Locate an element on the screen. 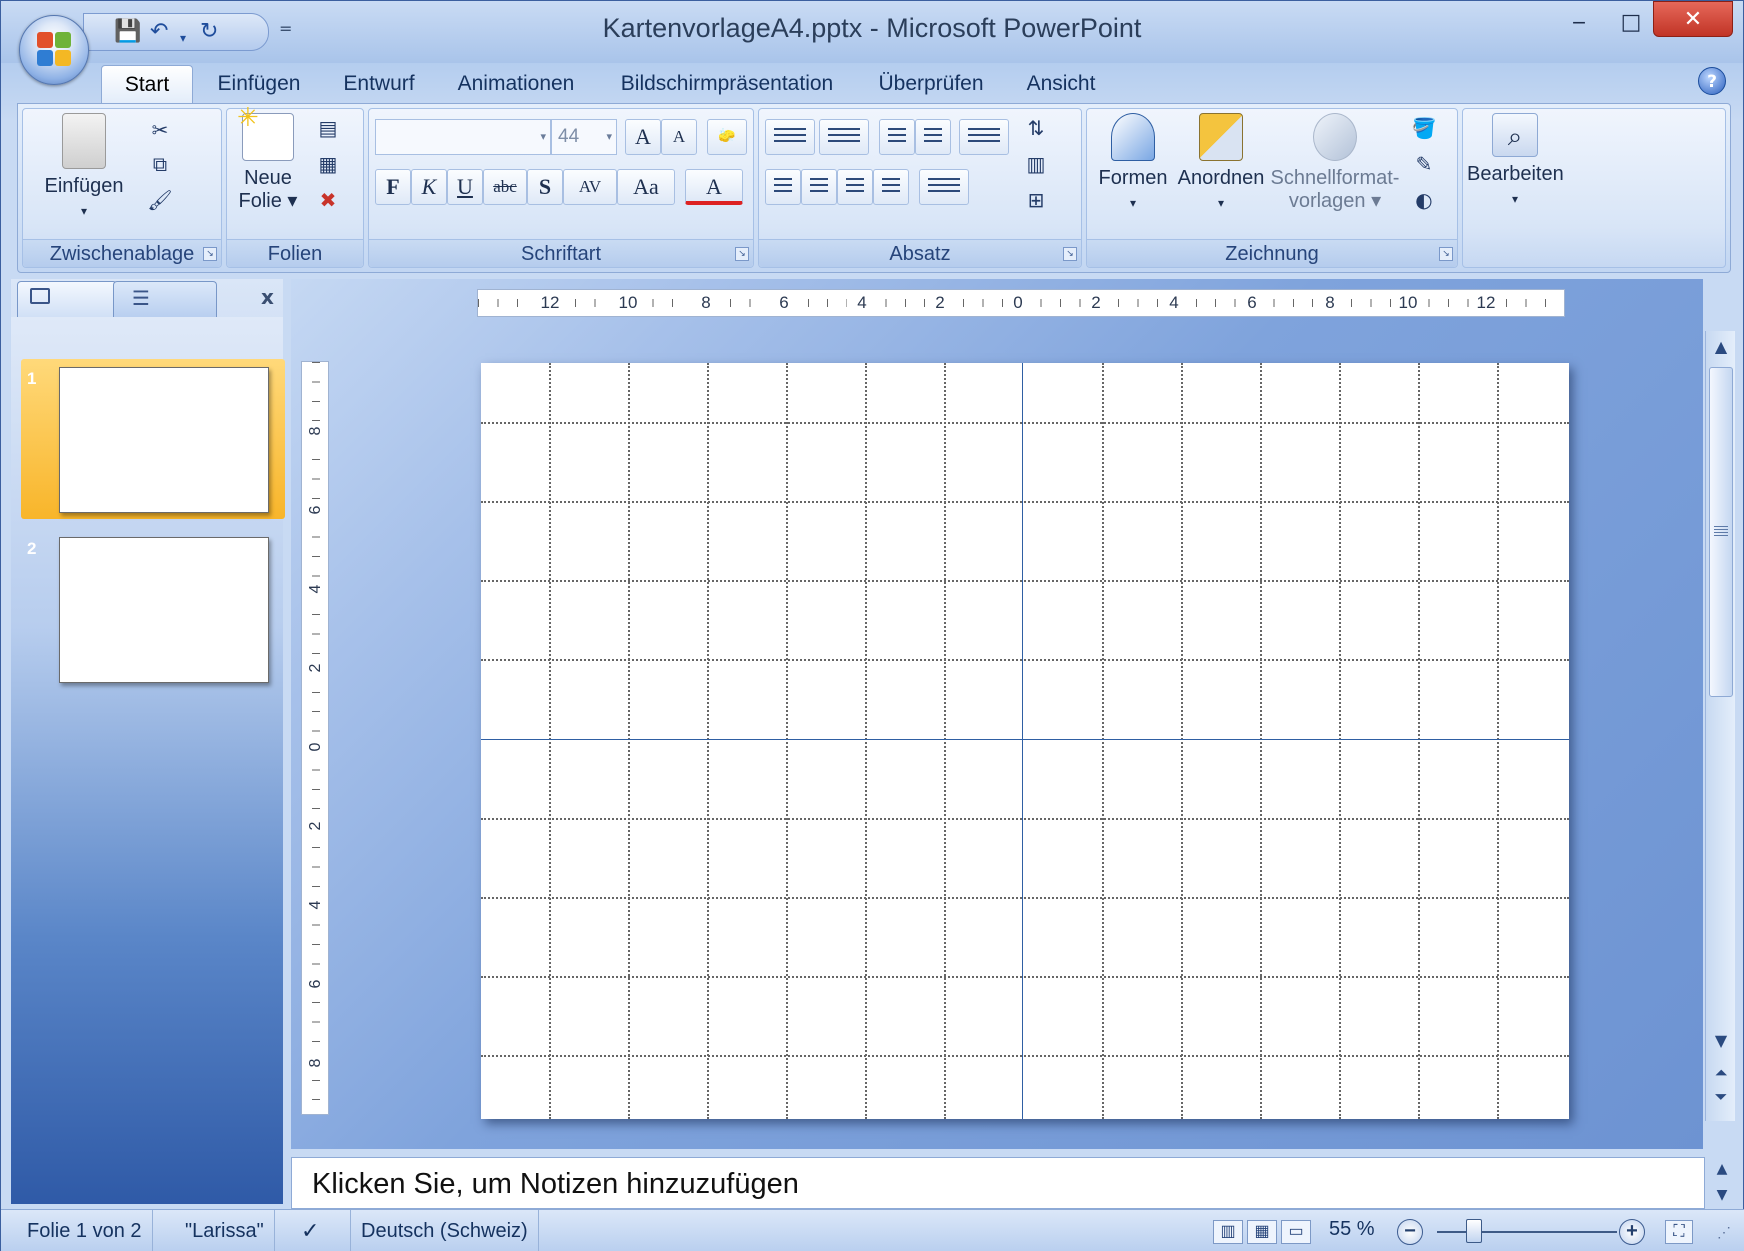 This screenshot has width=1744, height=1251. tab-outline: ☰ is located at coordinates (165, 299).